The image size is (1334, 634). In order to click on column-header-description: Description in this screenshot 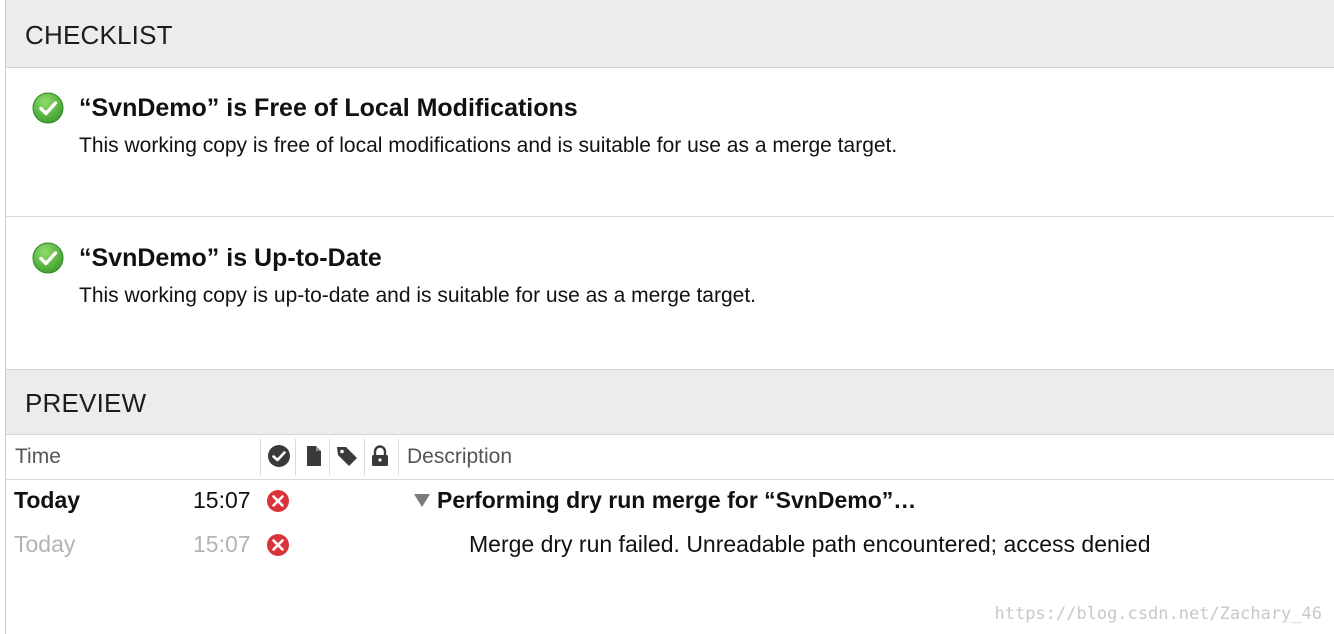, I will do `click(459, 457)`.